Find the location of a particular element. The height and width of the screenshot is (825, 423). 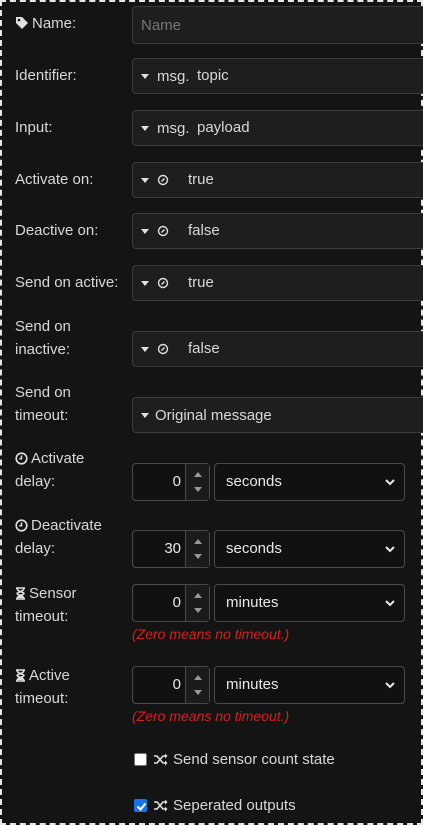

deactivate-delay-stepper: 30 is located at coordinates (171, 549).